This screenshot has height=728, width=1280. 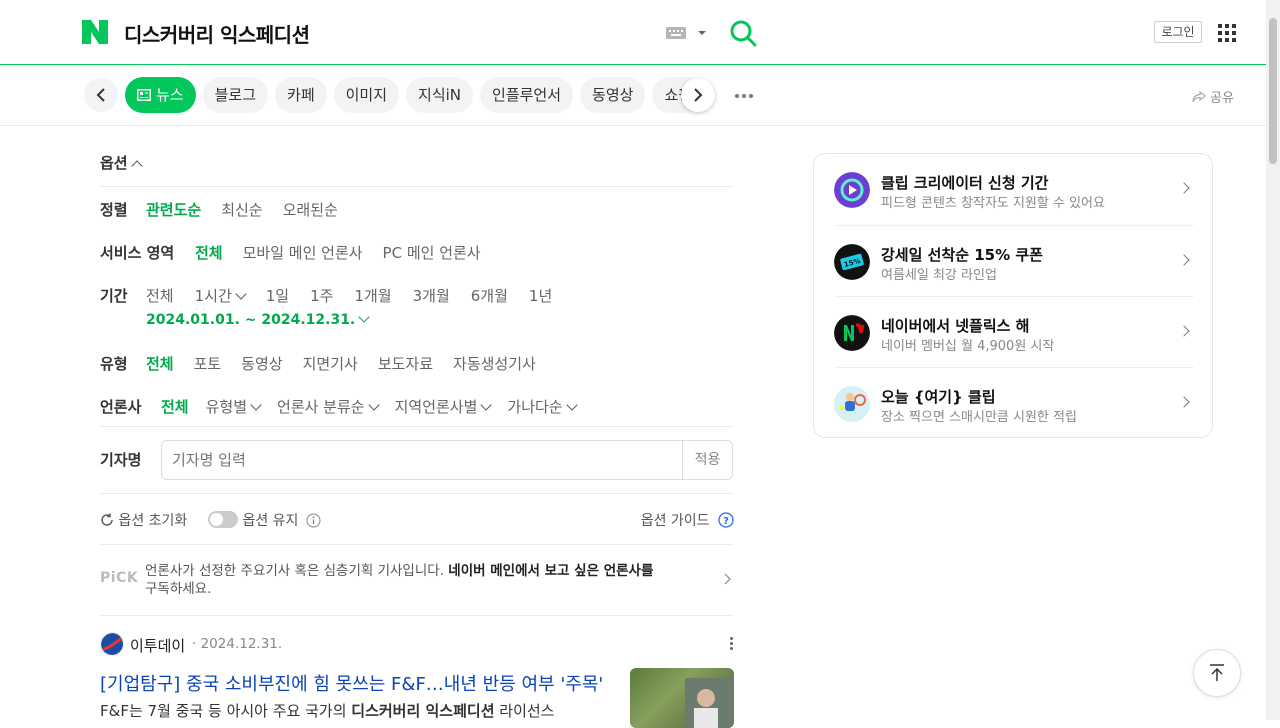 I want to click on scroll-to-top-button, so click(x=1217, y=673).